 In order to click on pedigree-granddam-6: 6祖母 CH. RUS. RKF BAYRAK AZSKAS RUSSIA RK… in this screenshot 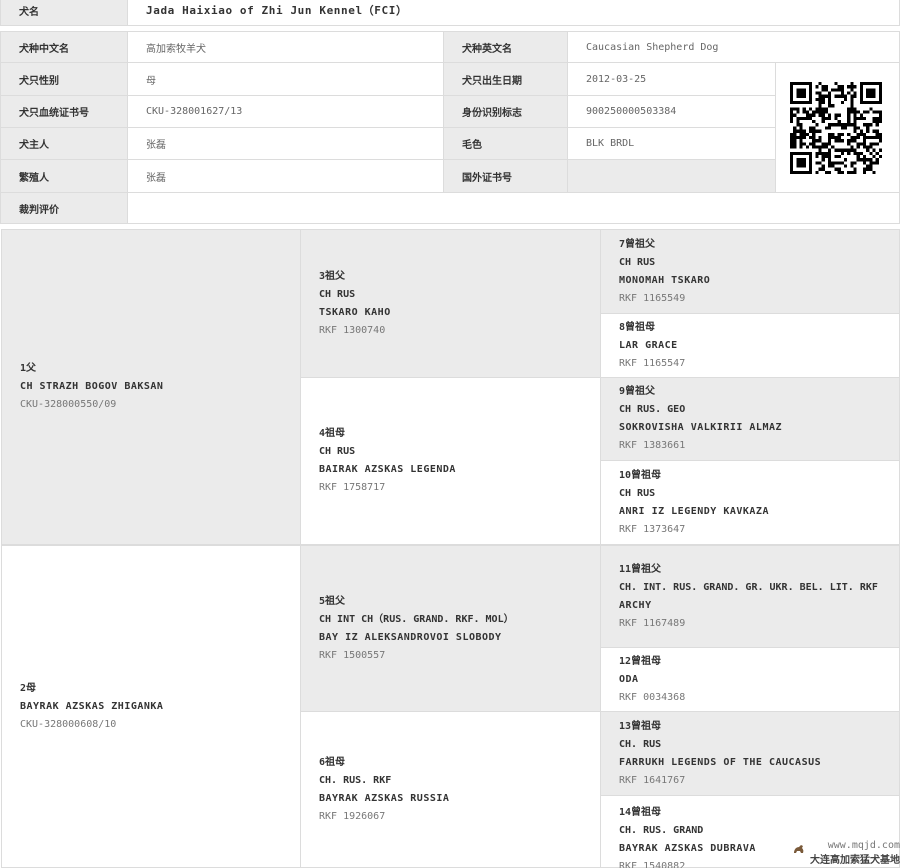, I will do `click(450, 789)`.